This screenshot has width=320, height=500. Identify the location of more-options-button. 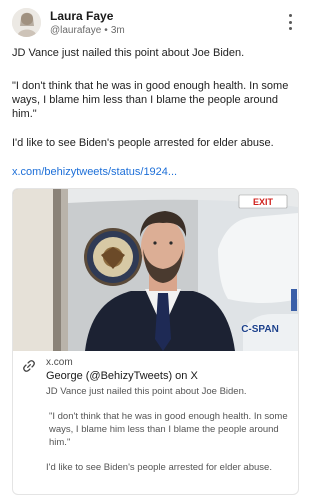
(290, 22).